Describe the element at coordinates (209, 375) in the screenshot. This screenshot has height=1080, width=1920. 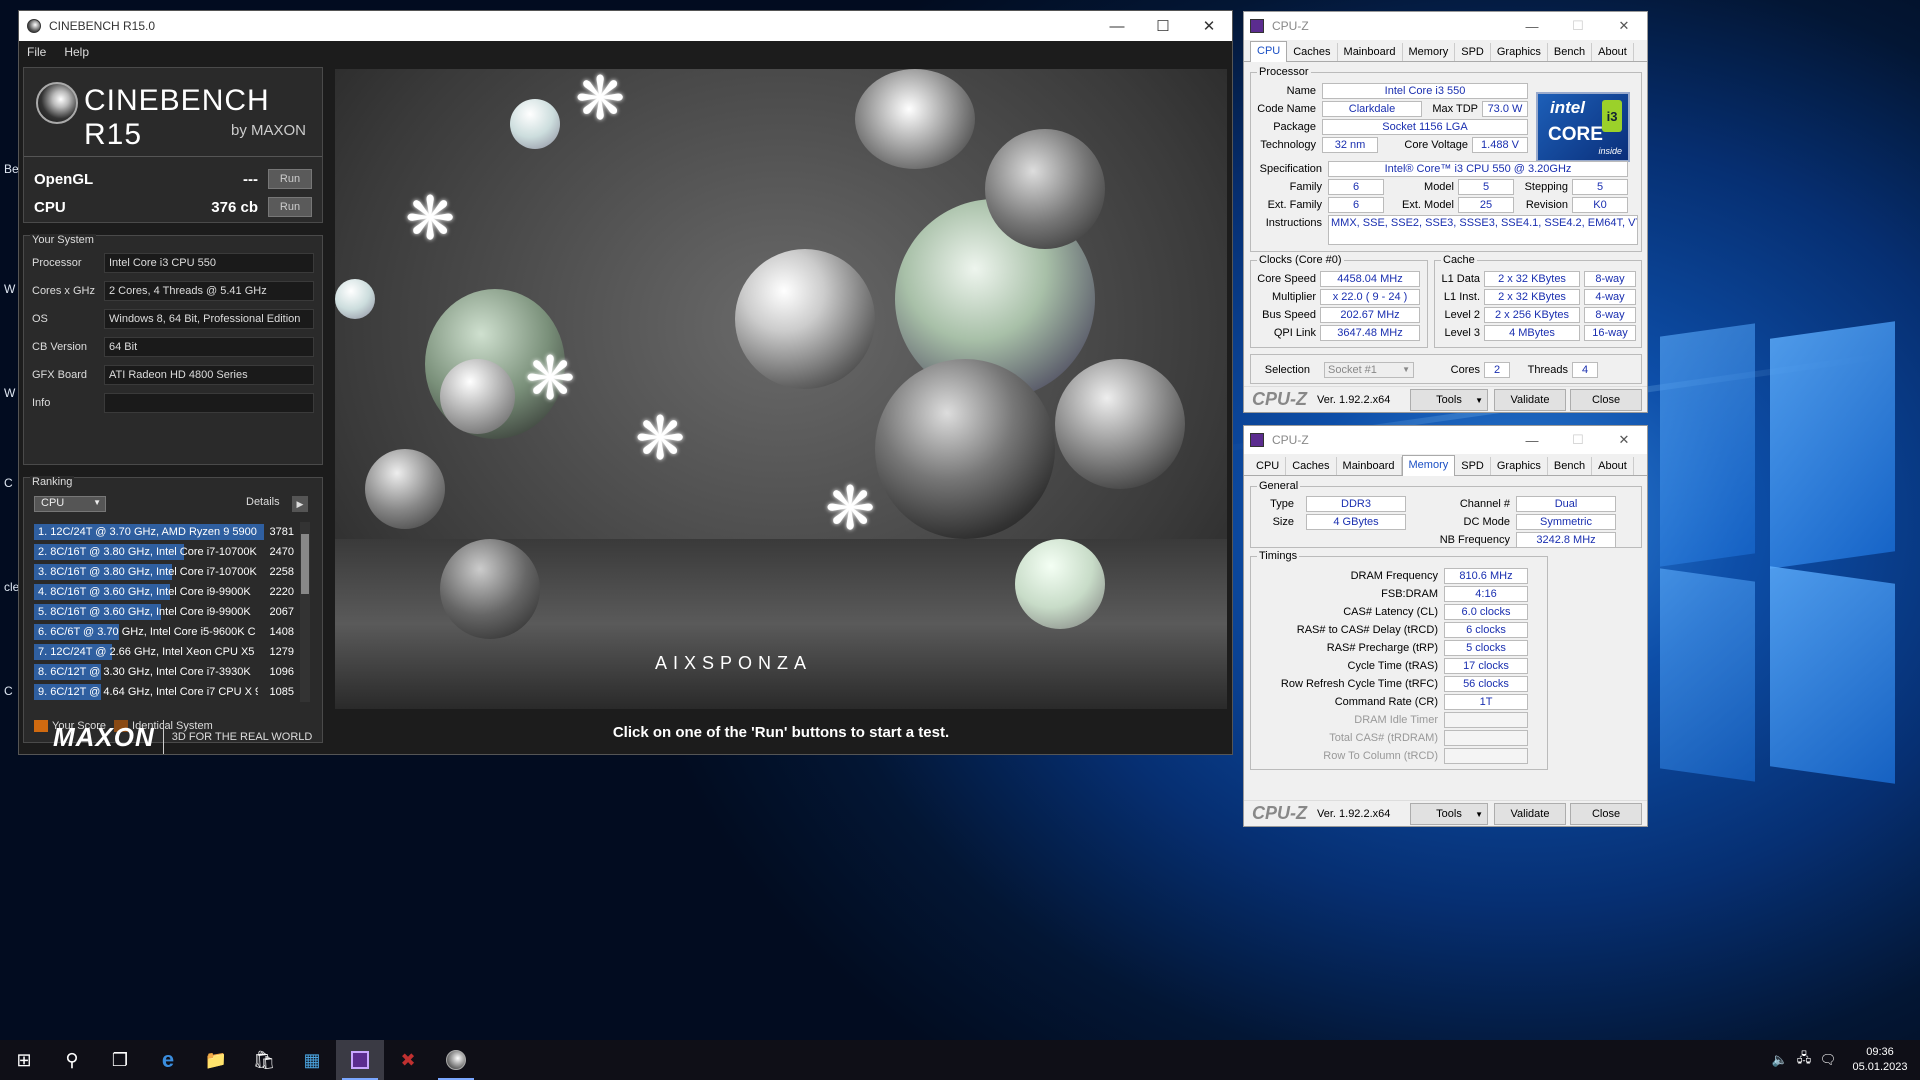
I see `system-value: ATI Radeon HD 4800 Series` at that location.